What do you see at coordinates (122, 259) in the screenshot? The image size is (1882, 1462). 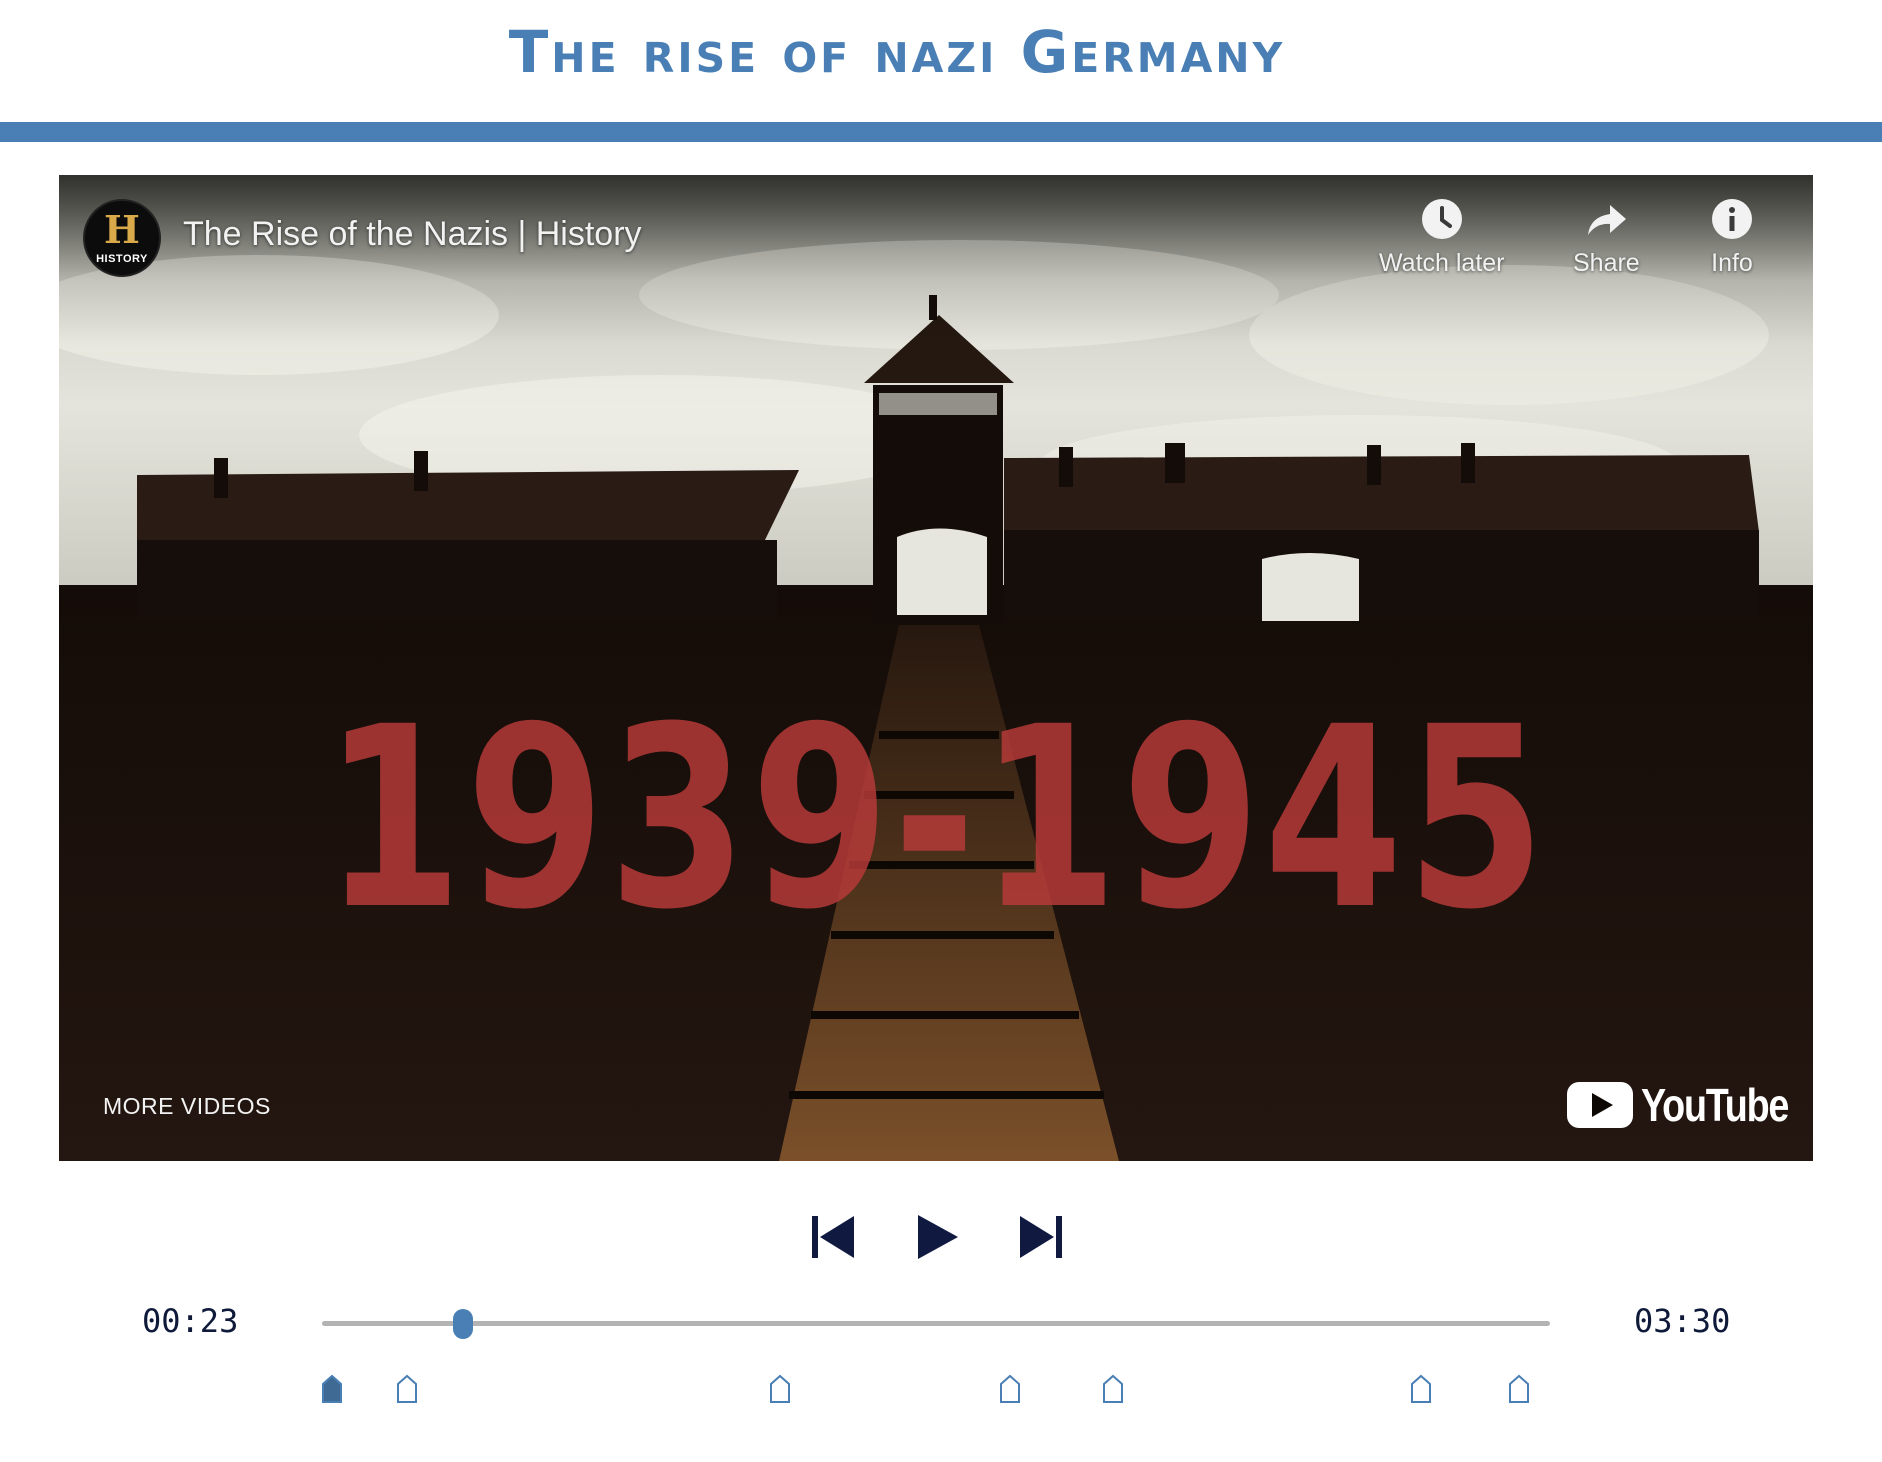 I see `channel-logo-word: HISTORY` at bounding box center [122, 259].